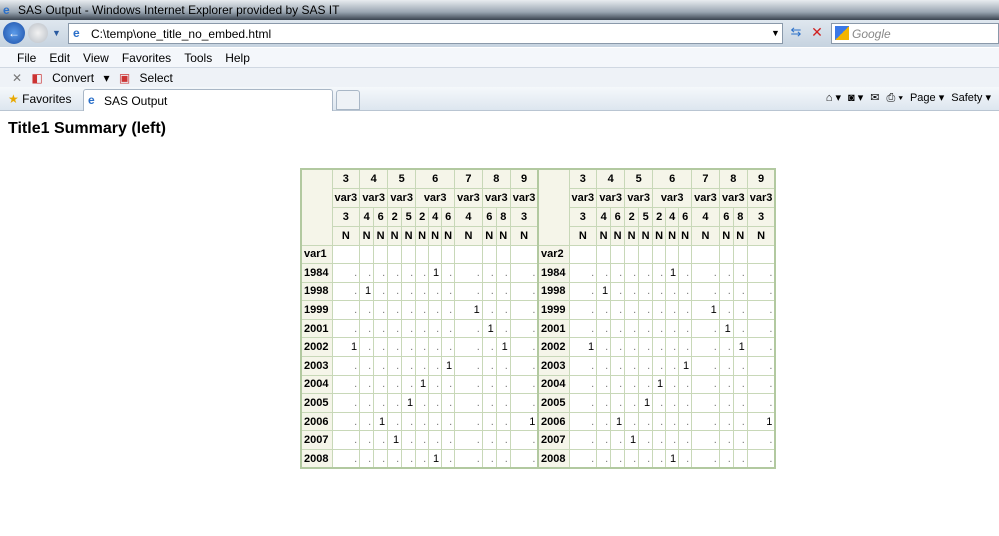 The height and width of the screenshot is (536, 999). I want to click on row-header: 2005, so click(316, 403).